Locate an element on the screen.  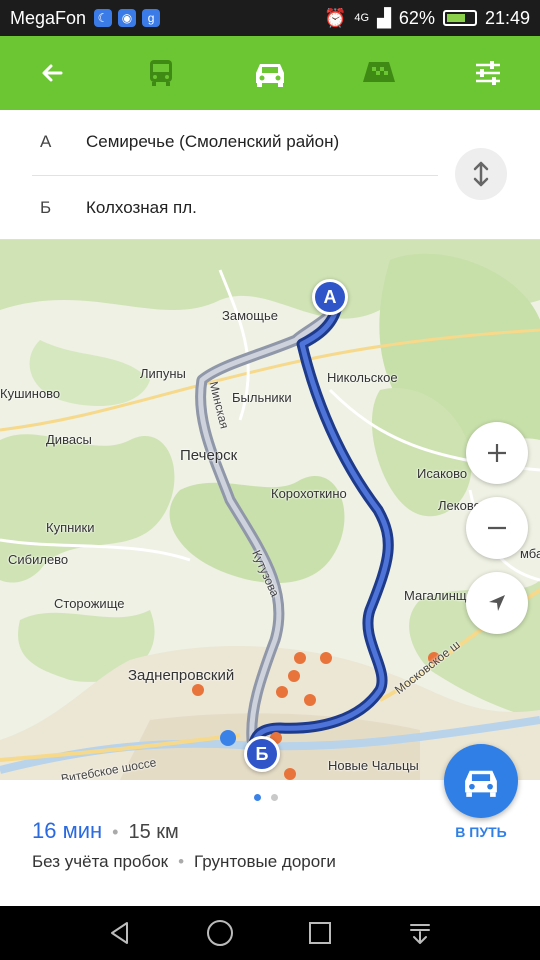
settings-sliders-icon is located at coordinates (488, 73).